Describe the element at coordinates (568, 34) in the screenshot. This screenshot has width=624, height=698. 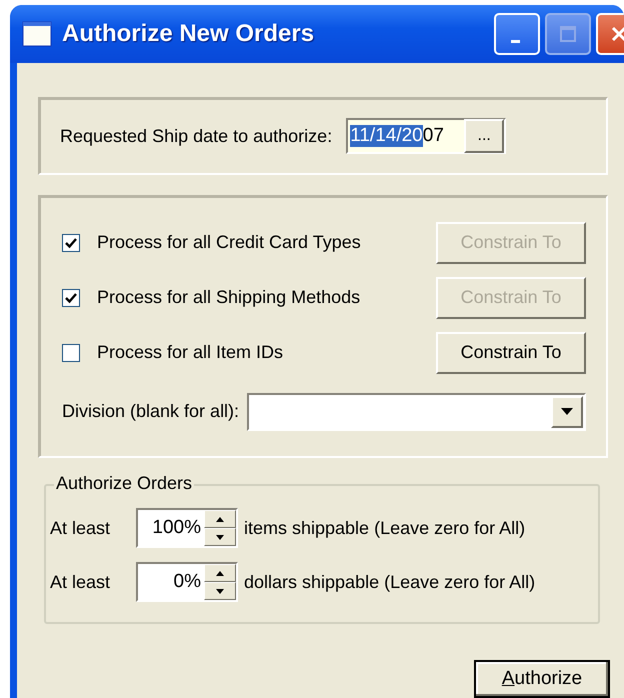
I see `maximize-icon` at that location.